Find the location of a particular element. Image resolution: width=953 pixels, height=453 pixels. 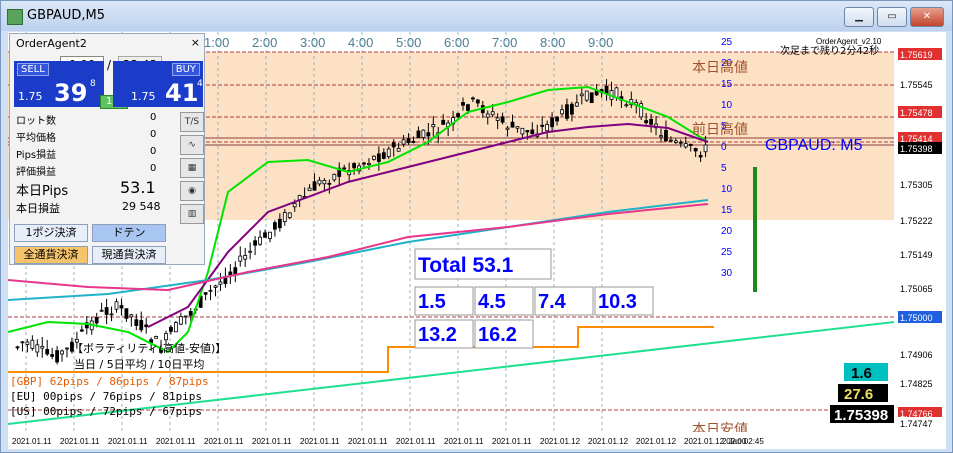

row-label-pl: 評価損益 is located at coordinates (36, 172).